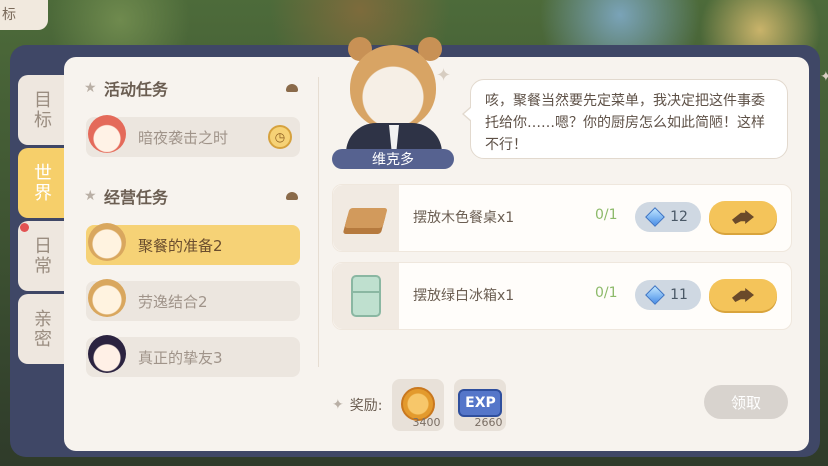  I want to click on tab-daily: 日常, so click(41, 256).